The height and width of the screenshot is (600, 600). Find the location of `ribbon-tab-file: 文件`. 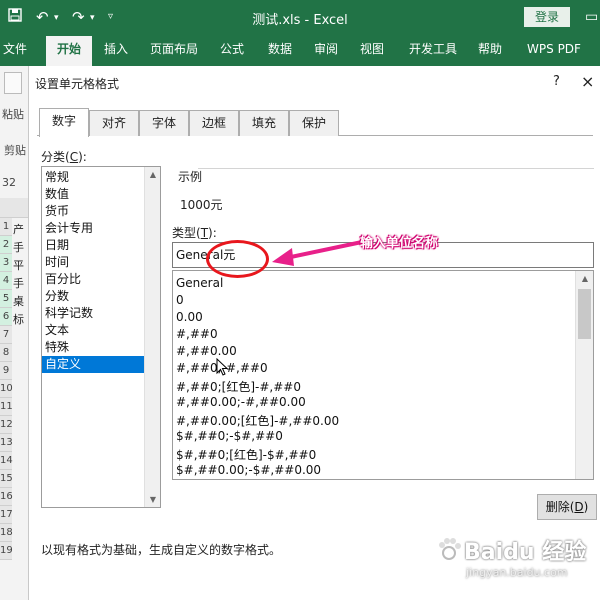

ribbon-tab-file: 文件 is located at coordinates (15, 51).